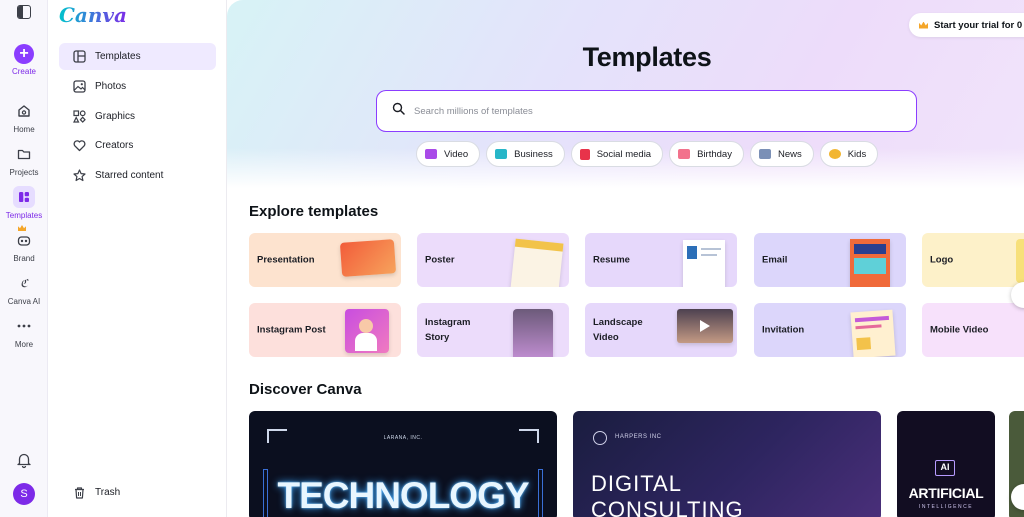 This screenshot has width=1024, height=517. I want to click on rail-item-brand: Brand, so click(24, 244).